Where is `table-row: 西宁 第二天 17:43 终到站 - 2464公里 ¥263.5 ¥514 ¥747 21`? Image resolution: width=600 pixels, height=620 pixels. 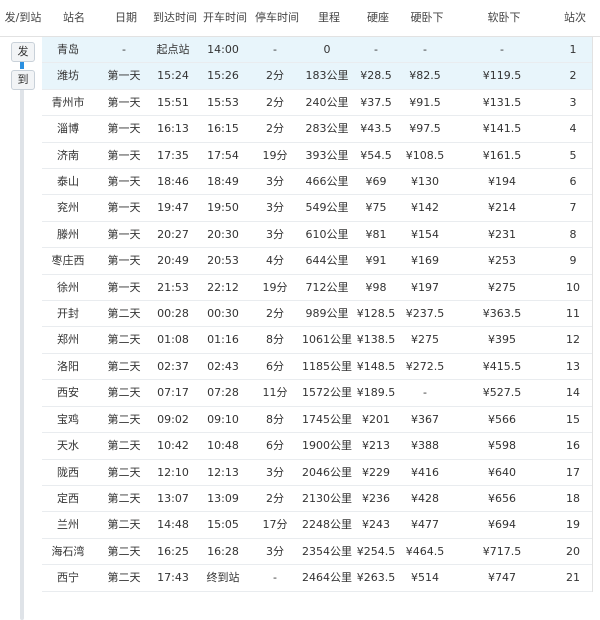
table-row: 西宁 第二天 17:43 终到站 - 2464公里 ¥263.5 ¥514 ¥747 21 is located at coordinates (317, 578).